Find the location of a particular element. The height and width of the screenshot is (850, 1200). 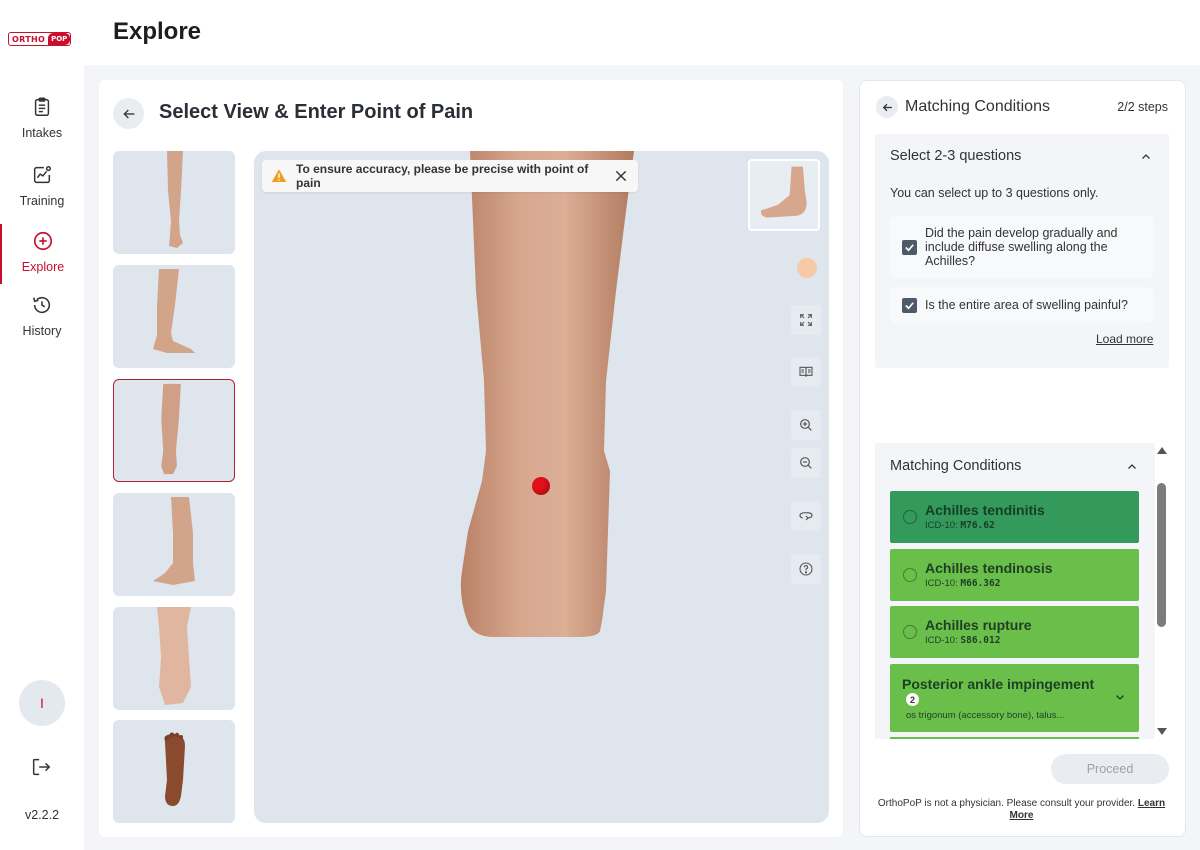

condition-card: Achilles rupture ICD-10: S86.012 is located at coordinates (1014, 632).